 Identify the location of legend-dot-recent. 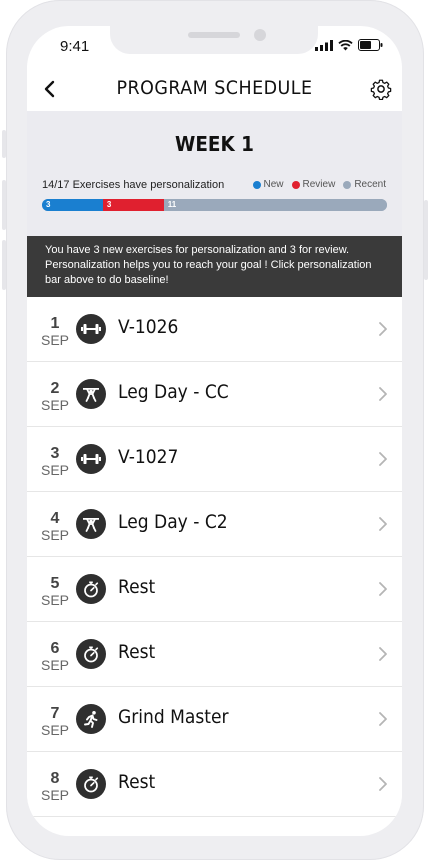
(347, 184).